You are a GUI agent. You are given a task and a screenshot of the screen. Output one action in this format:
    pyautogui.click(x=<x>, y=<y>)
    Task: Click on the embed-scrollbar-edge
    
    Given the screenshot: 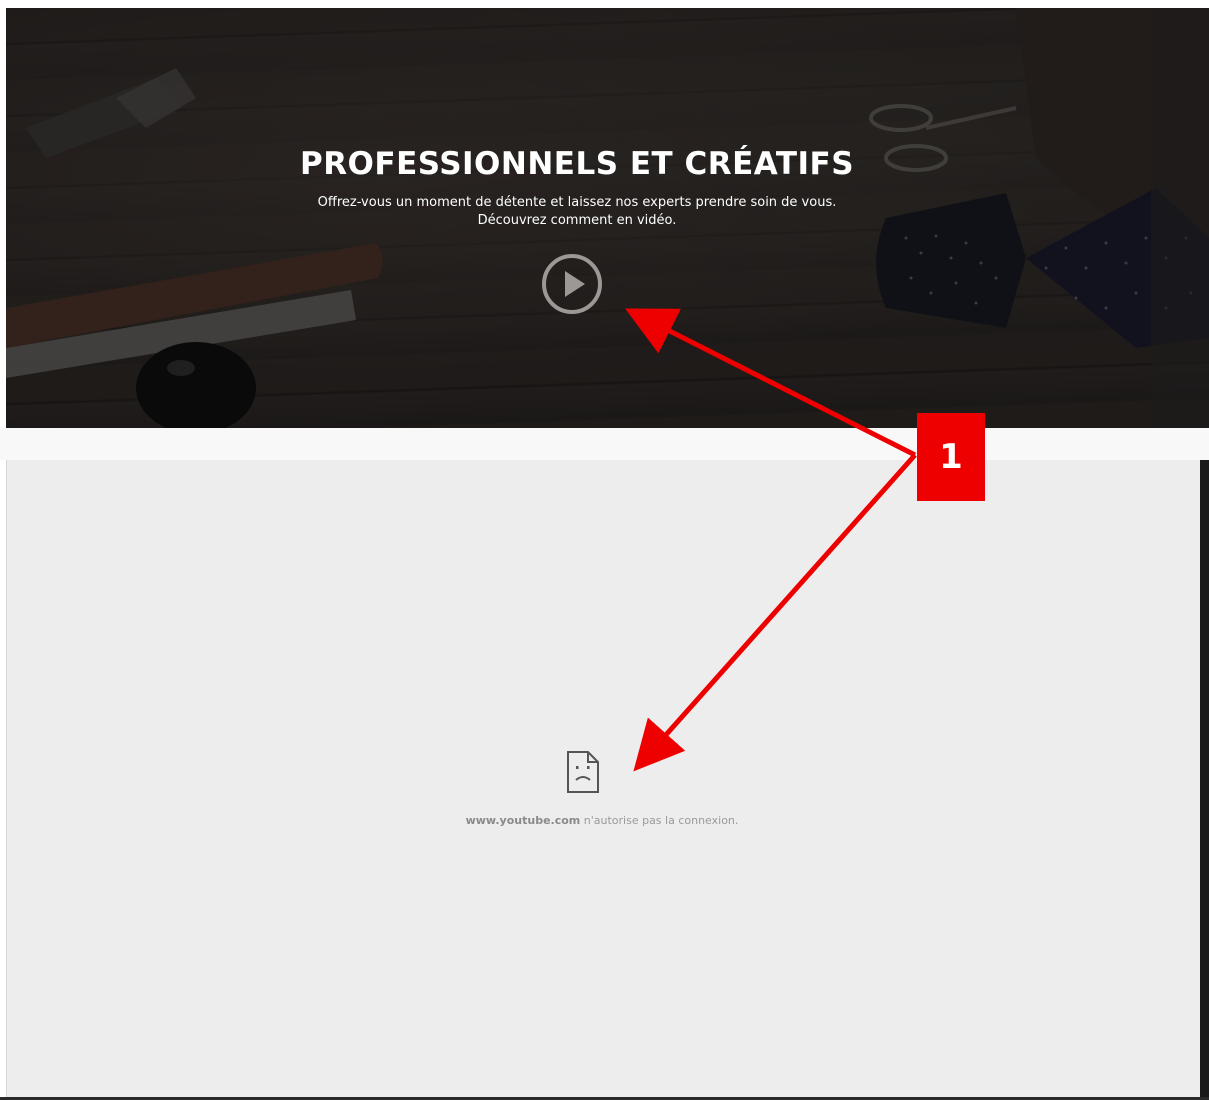 What is the action you would take?
    pyautogui.click(x=1204, y=780)
    